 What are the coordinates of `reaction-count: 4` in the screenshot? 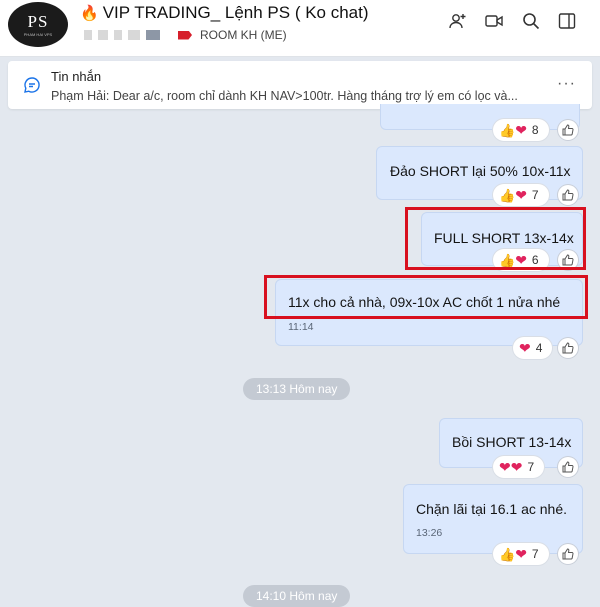 It's located at (539, 348).